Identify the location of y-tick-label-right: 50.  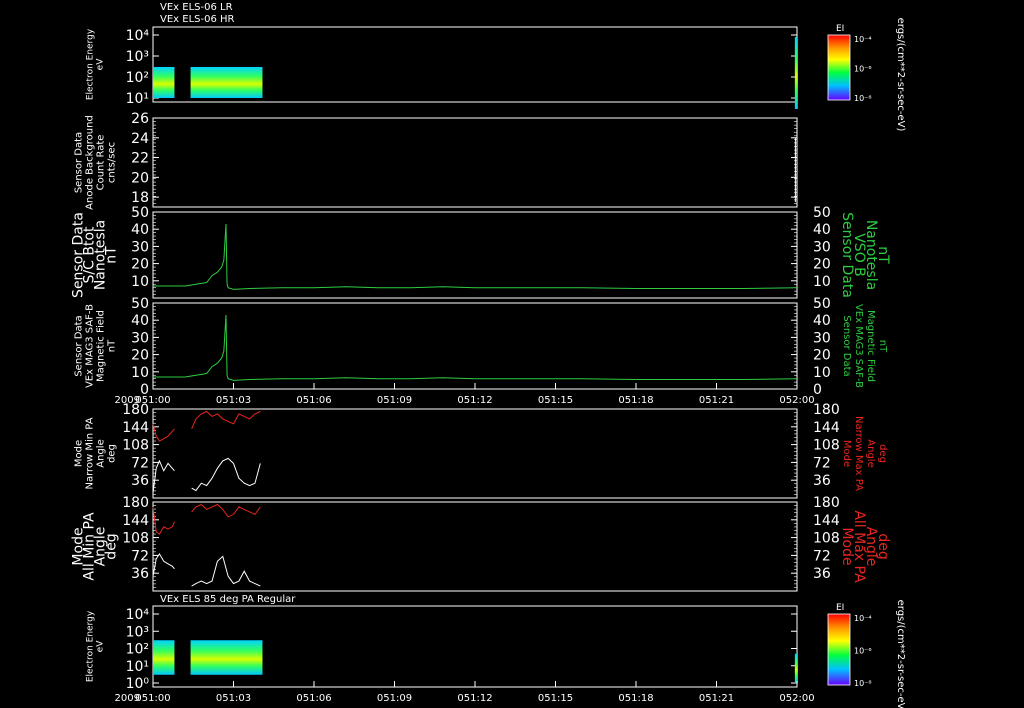
(822, 304).